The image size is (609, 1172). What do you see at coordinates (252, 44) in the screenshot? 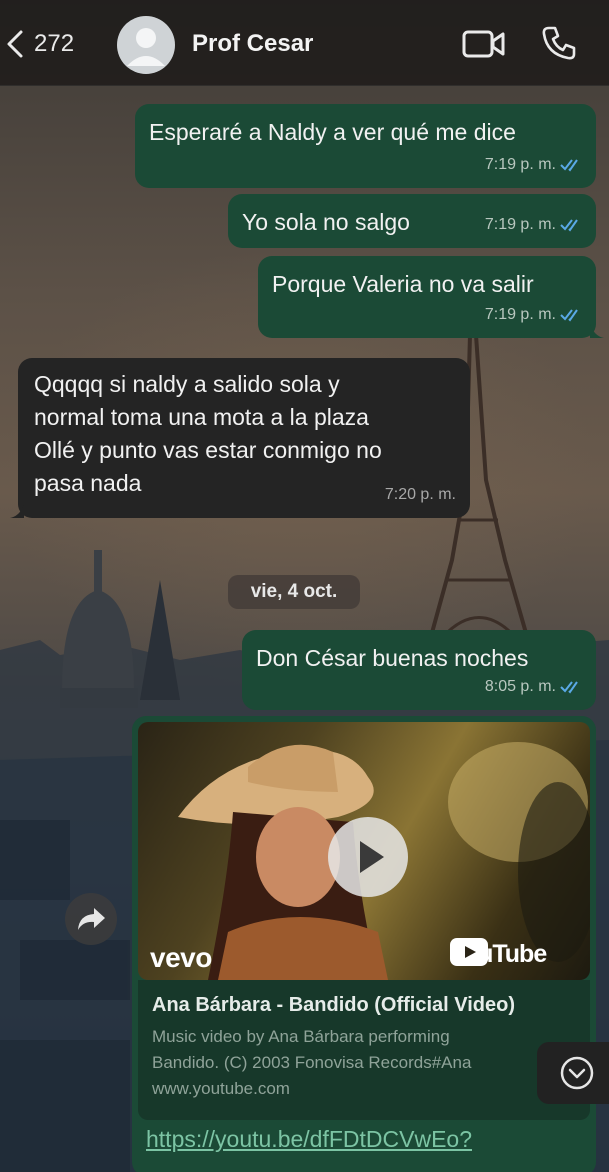
I see `contact-name: Prof Cesar` at bounding box center [252, 44].